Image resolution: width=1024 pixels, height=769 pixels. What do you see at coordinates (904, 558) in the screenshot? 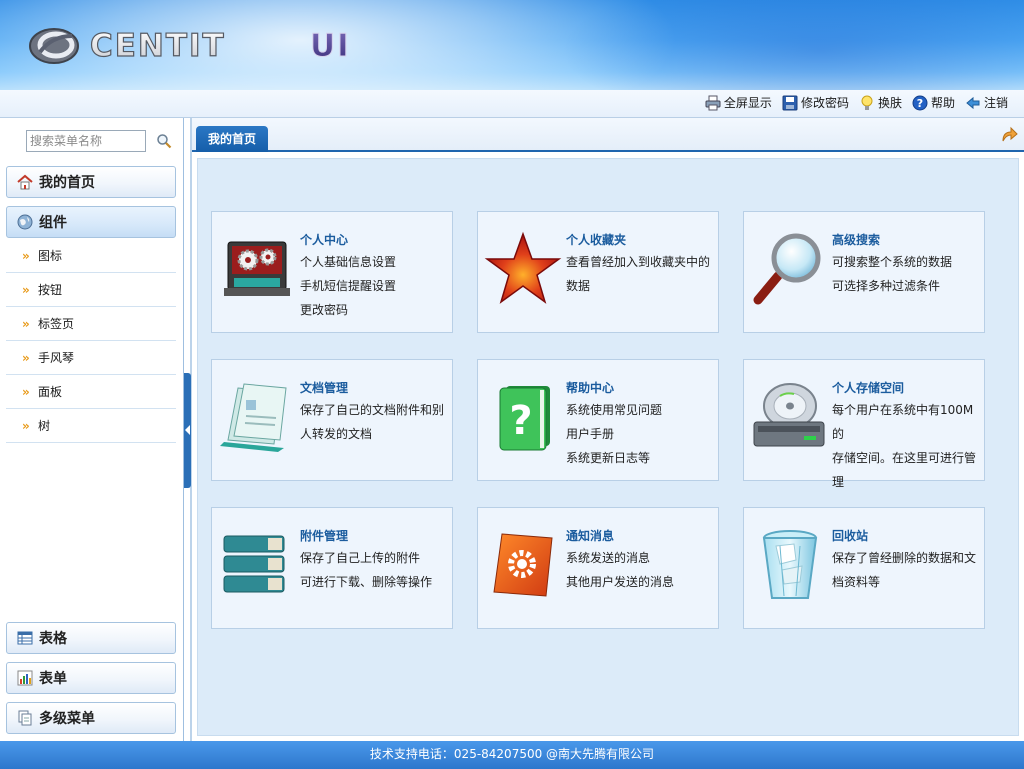
I see `card-line: 保存了曾经删除的数据和文` at bounding box center [904, 558].